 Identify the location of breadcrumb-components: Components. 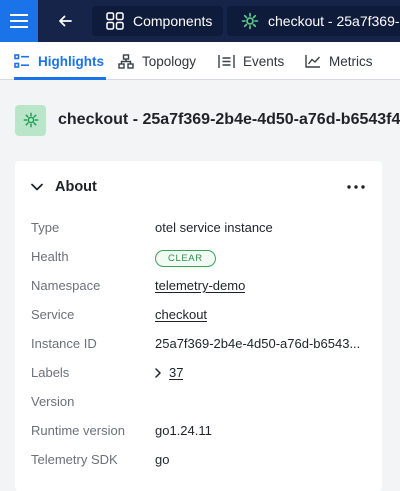
(157, 21).